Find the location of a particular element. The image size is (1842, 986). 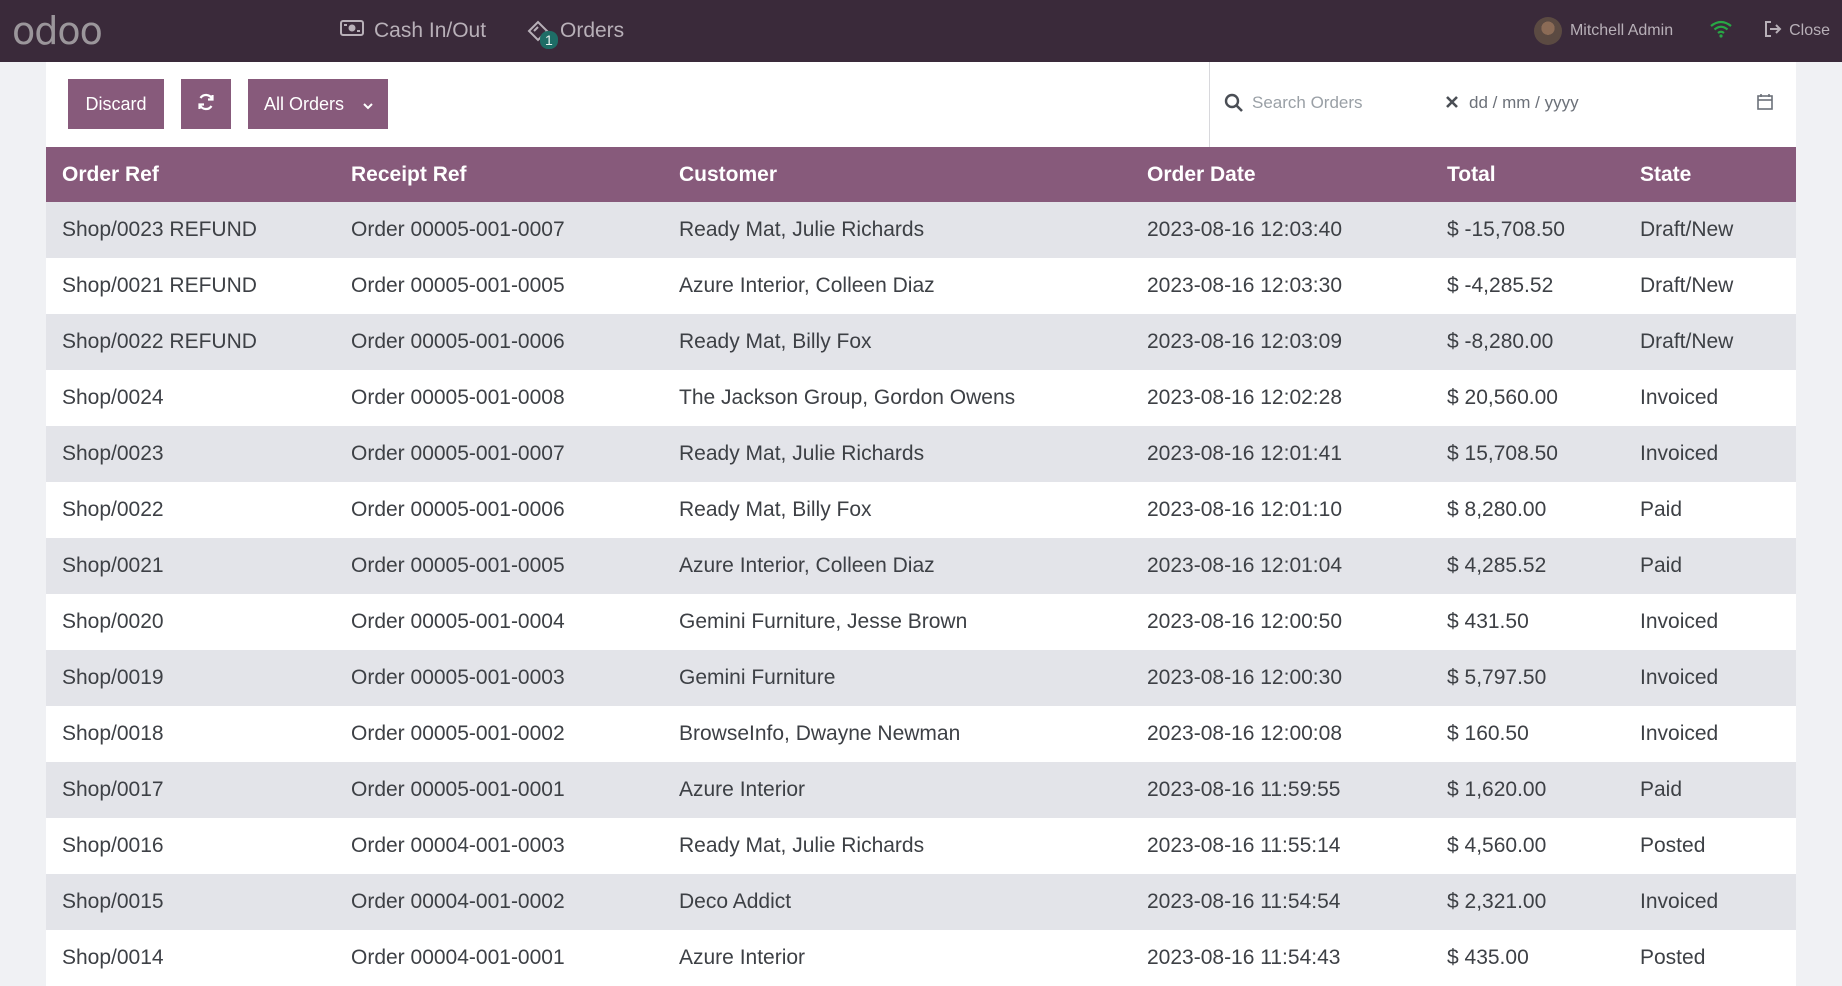

cell-order-date: 2023-08-16 12:00:50 is located at coordinates (1244, 621).